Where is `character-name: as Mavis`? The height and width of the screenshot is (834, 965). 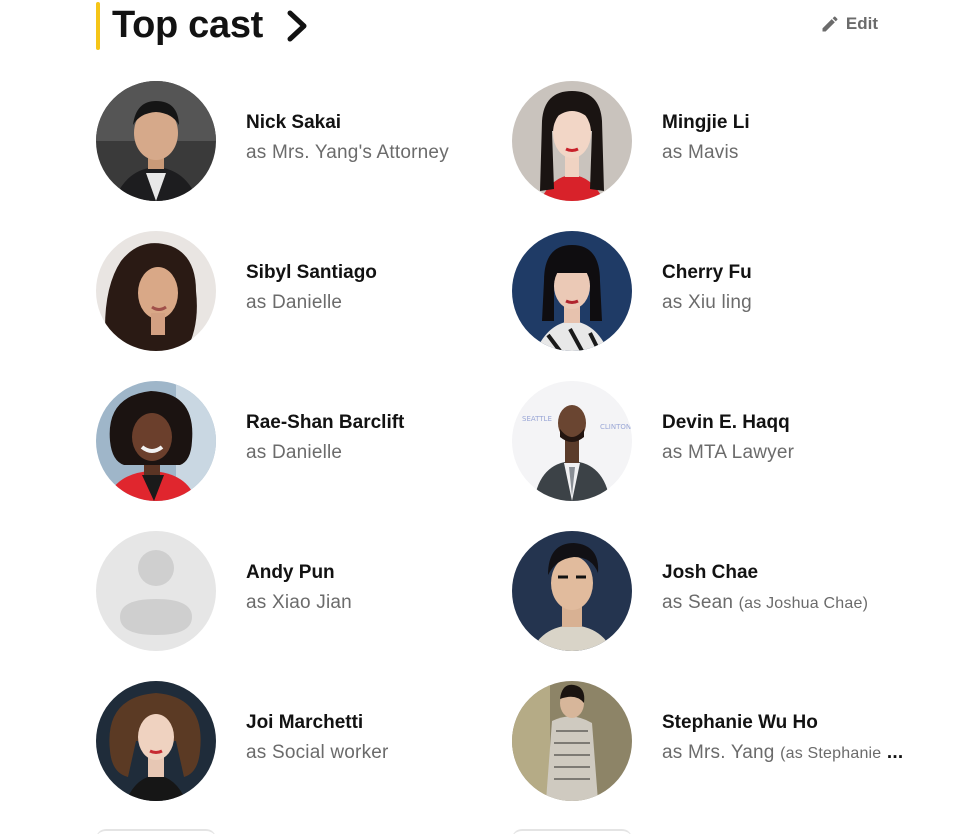
character-name: as Mavis is located at coordinates (700, 152).